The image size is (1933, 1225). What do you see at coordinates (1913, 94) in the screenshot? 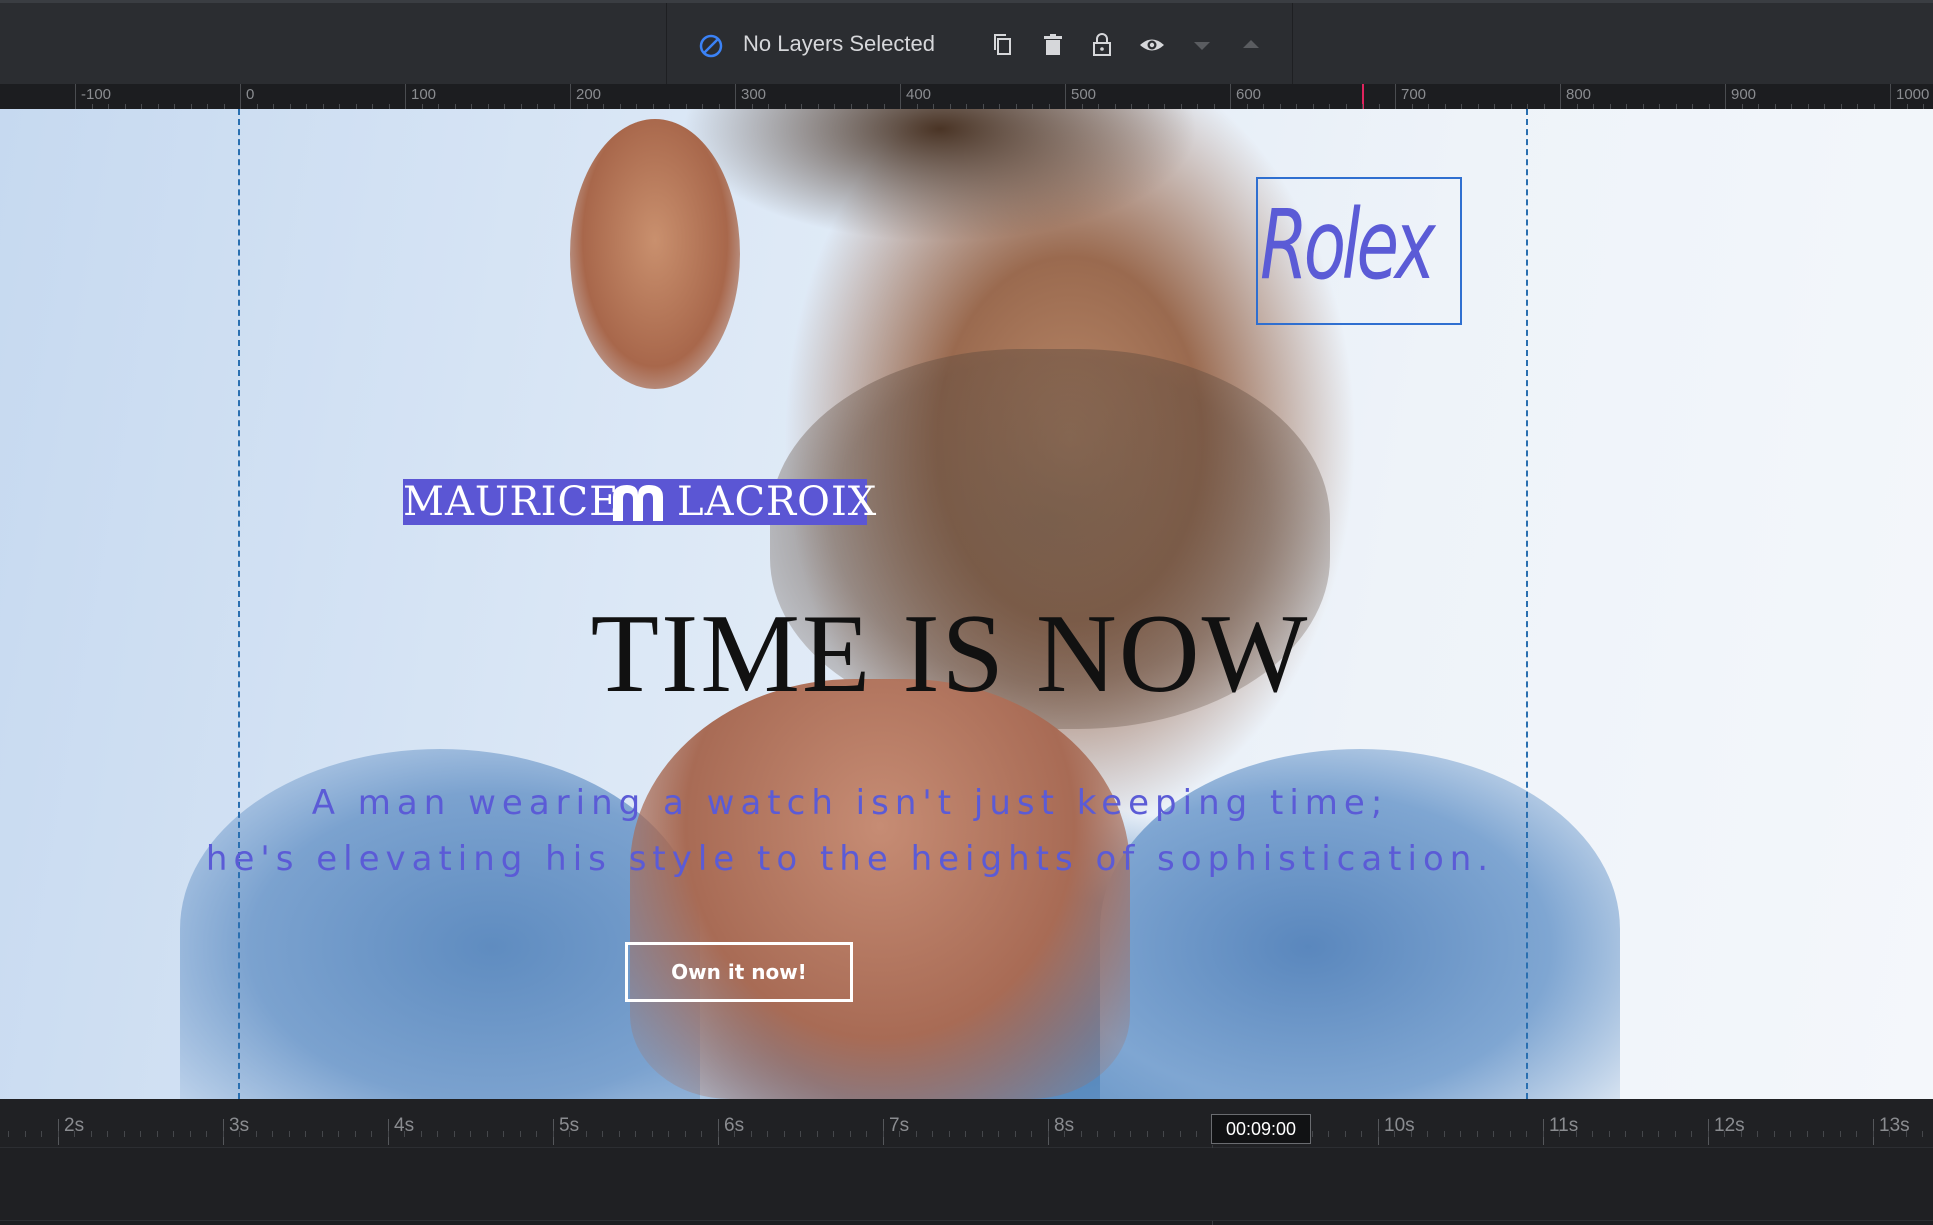
I see `ruler-label: 1000` at bounding box center [1913, 94].